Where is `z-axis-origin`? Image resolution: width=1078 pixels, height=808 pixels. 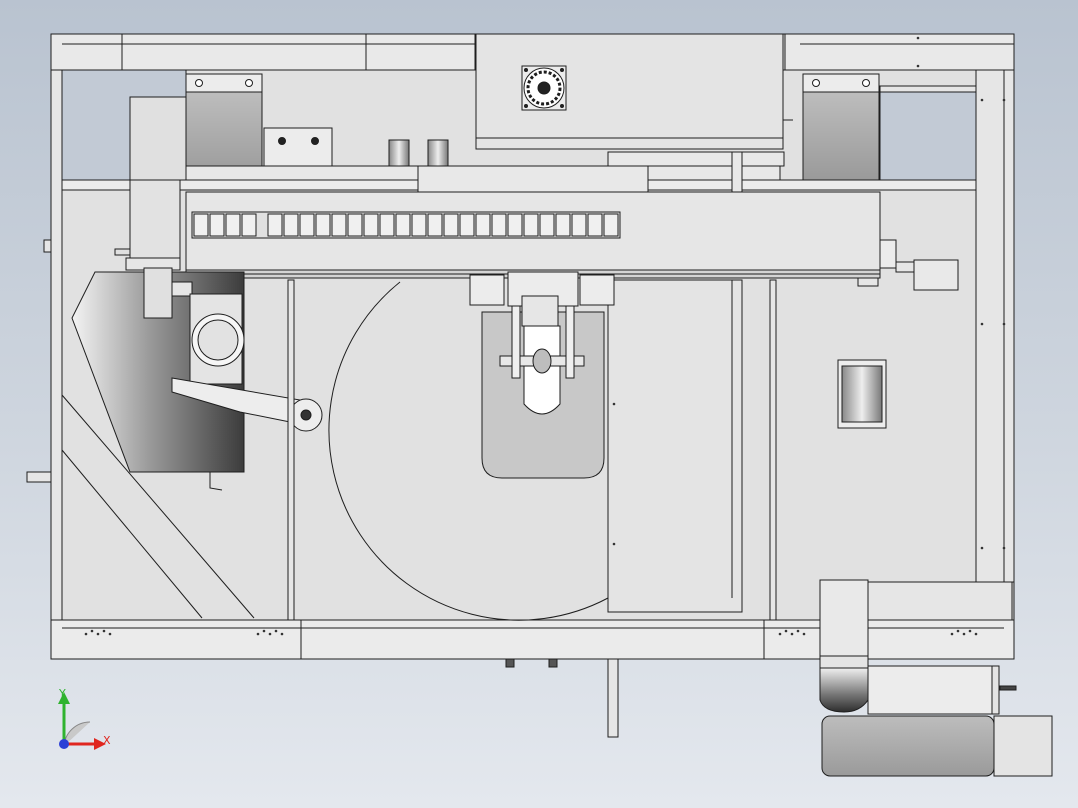
z-axis-origin is located at coordinates (64, 744).